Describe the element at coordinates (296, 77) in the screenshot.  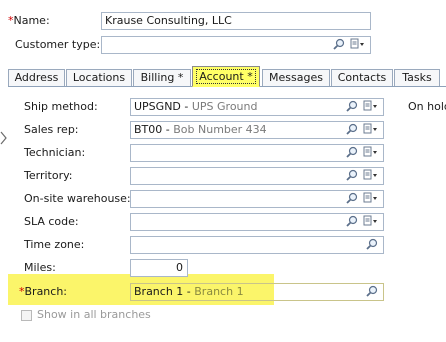
I see `tab-messages: Messages` at that location.